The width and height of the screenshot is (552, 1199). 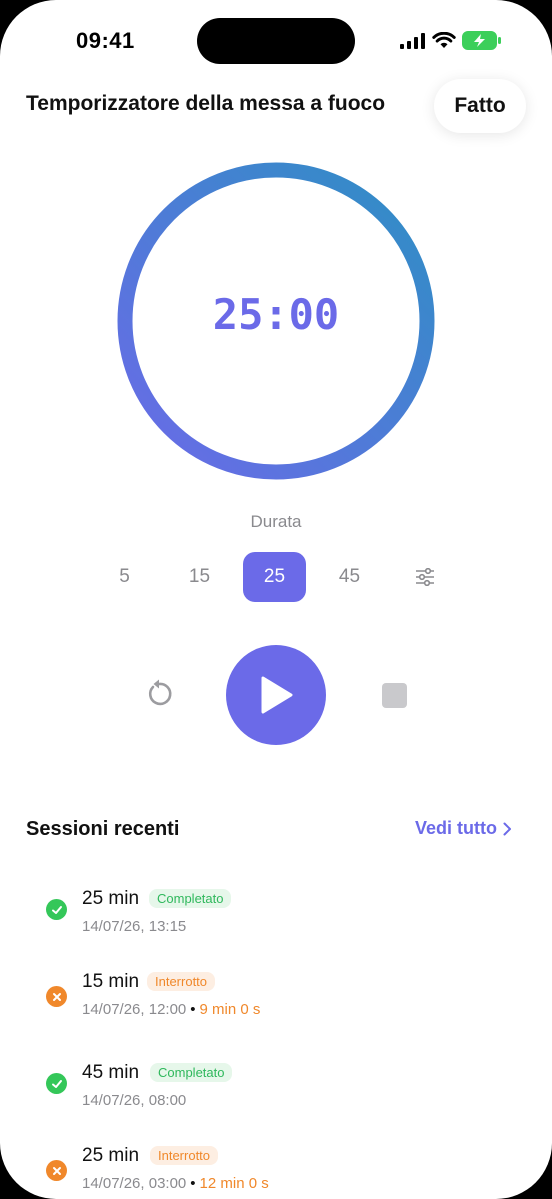 What do you see at coordinates (234, 1183) in the screenshot?
I see `session-elapsed: 12 min 0 s` at bounding box center [234, 1183].